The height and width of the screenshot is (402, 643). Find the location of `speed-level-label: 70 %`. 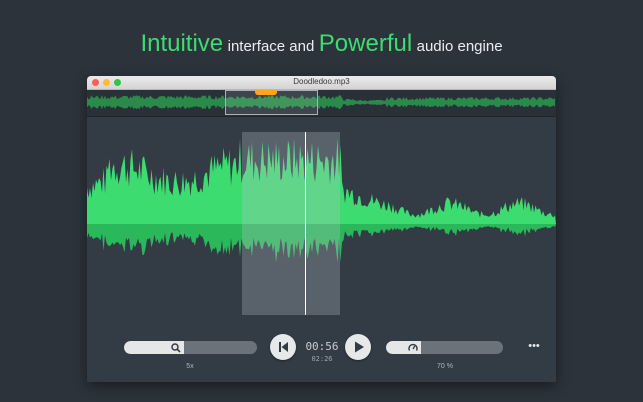

speed-level-label: 70 % is located at coordinates (445, 366).